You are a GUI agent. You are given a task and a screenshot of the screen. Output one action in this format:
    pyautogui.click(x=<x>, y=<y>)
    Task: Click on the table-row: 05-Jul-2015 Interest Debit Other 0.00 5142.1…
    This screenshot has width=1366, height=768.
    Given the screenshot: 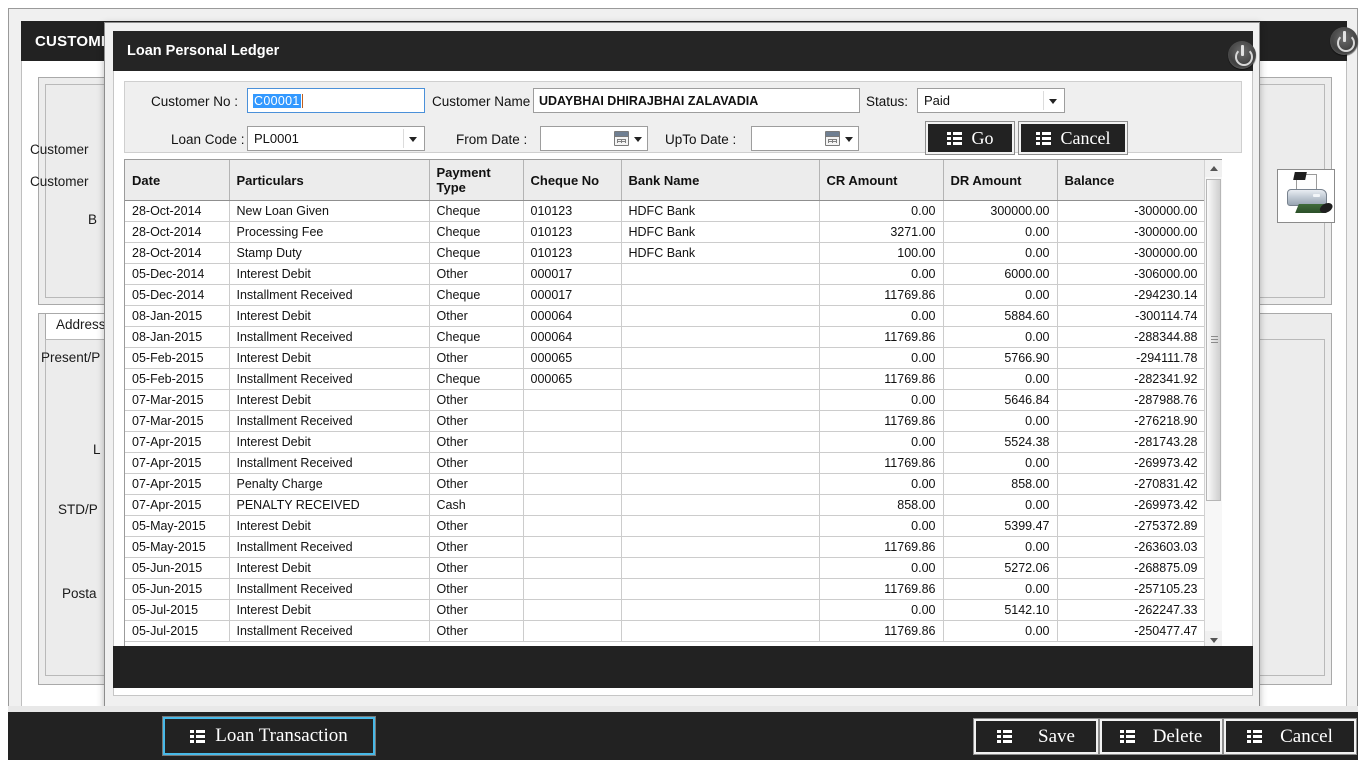 What is the action you would take?
    pyautogui.click(x=665, y=610)
    